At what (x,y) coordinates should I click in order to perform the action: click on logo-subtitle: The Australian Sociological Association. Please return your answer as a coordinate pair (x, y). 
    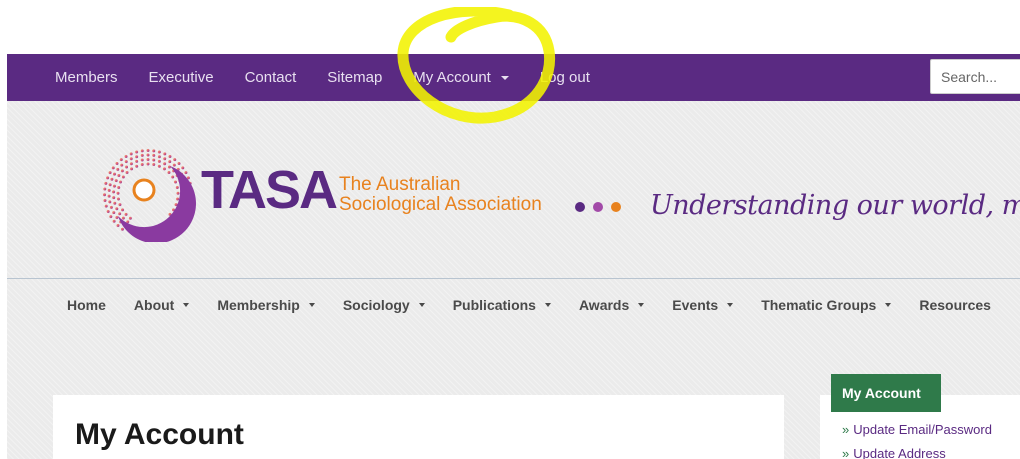
    Looking at the image, I should click on (440, 195).